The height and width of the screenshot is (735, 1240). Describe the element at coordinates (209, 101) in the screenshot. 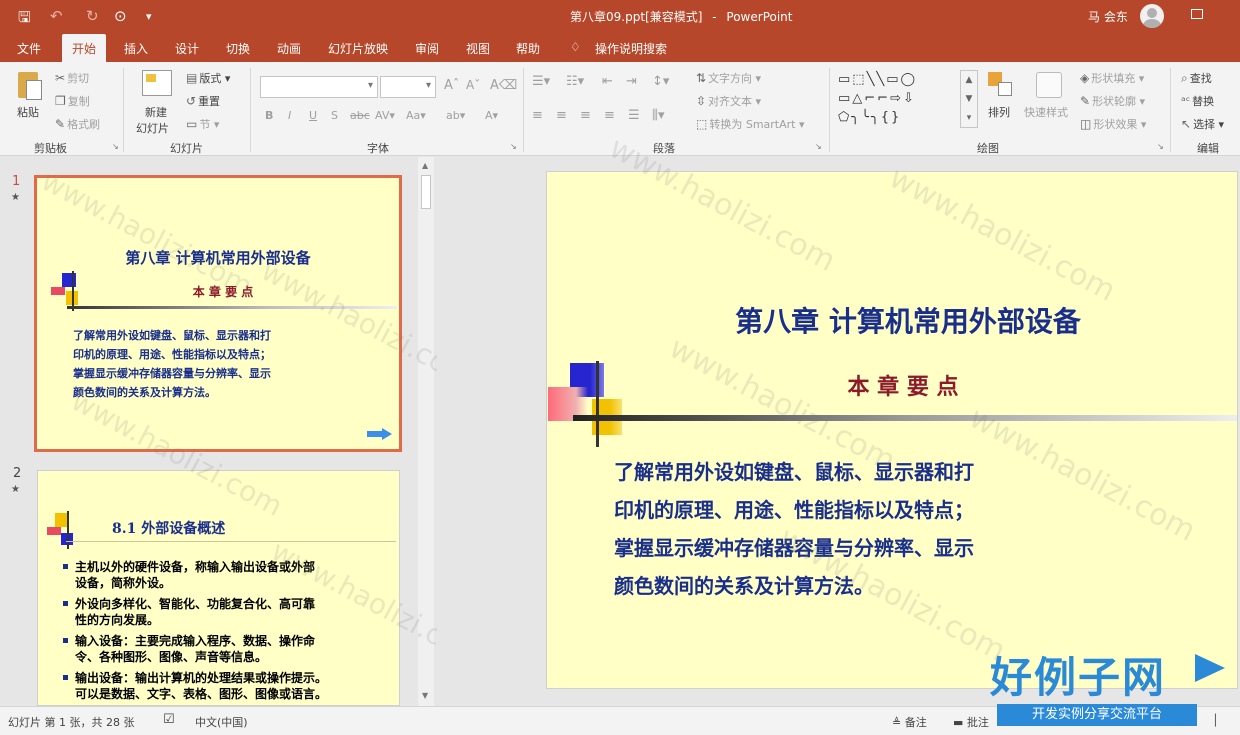

I see `reset-label: 重置` at that location.